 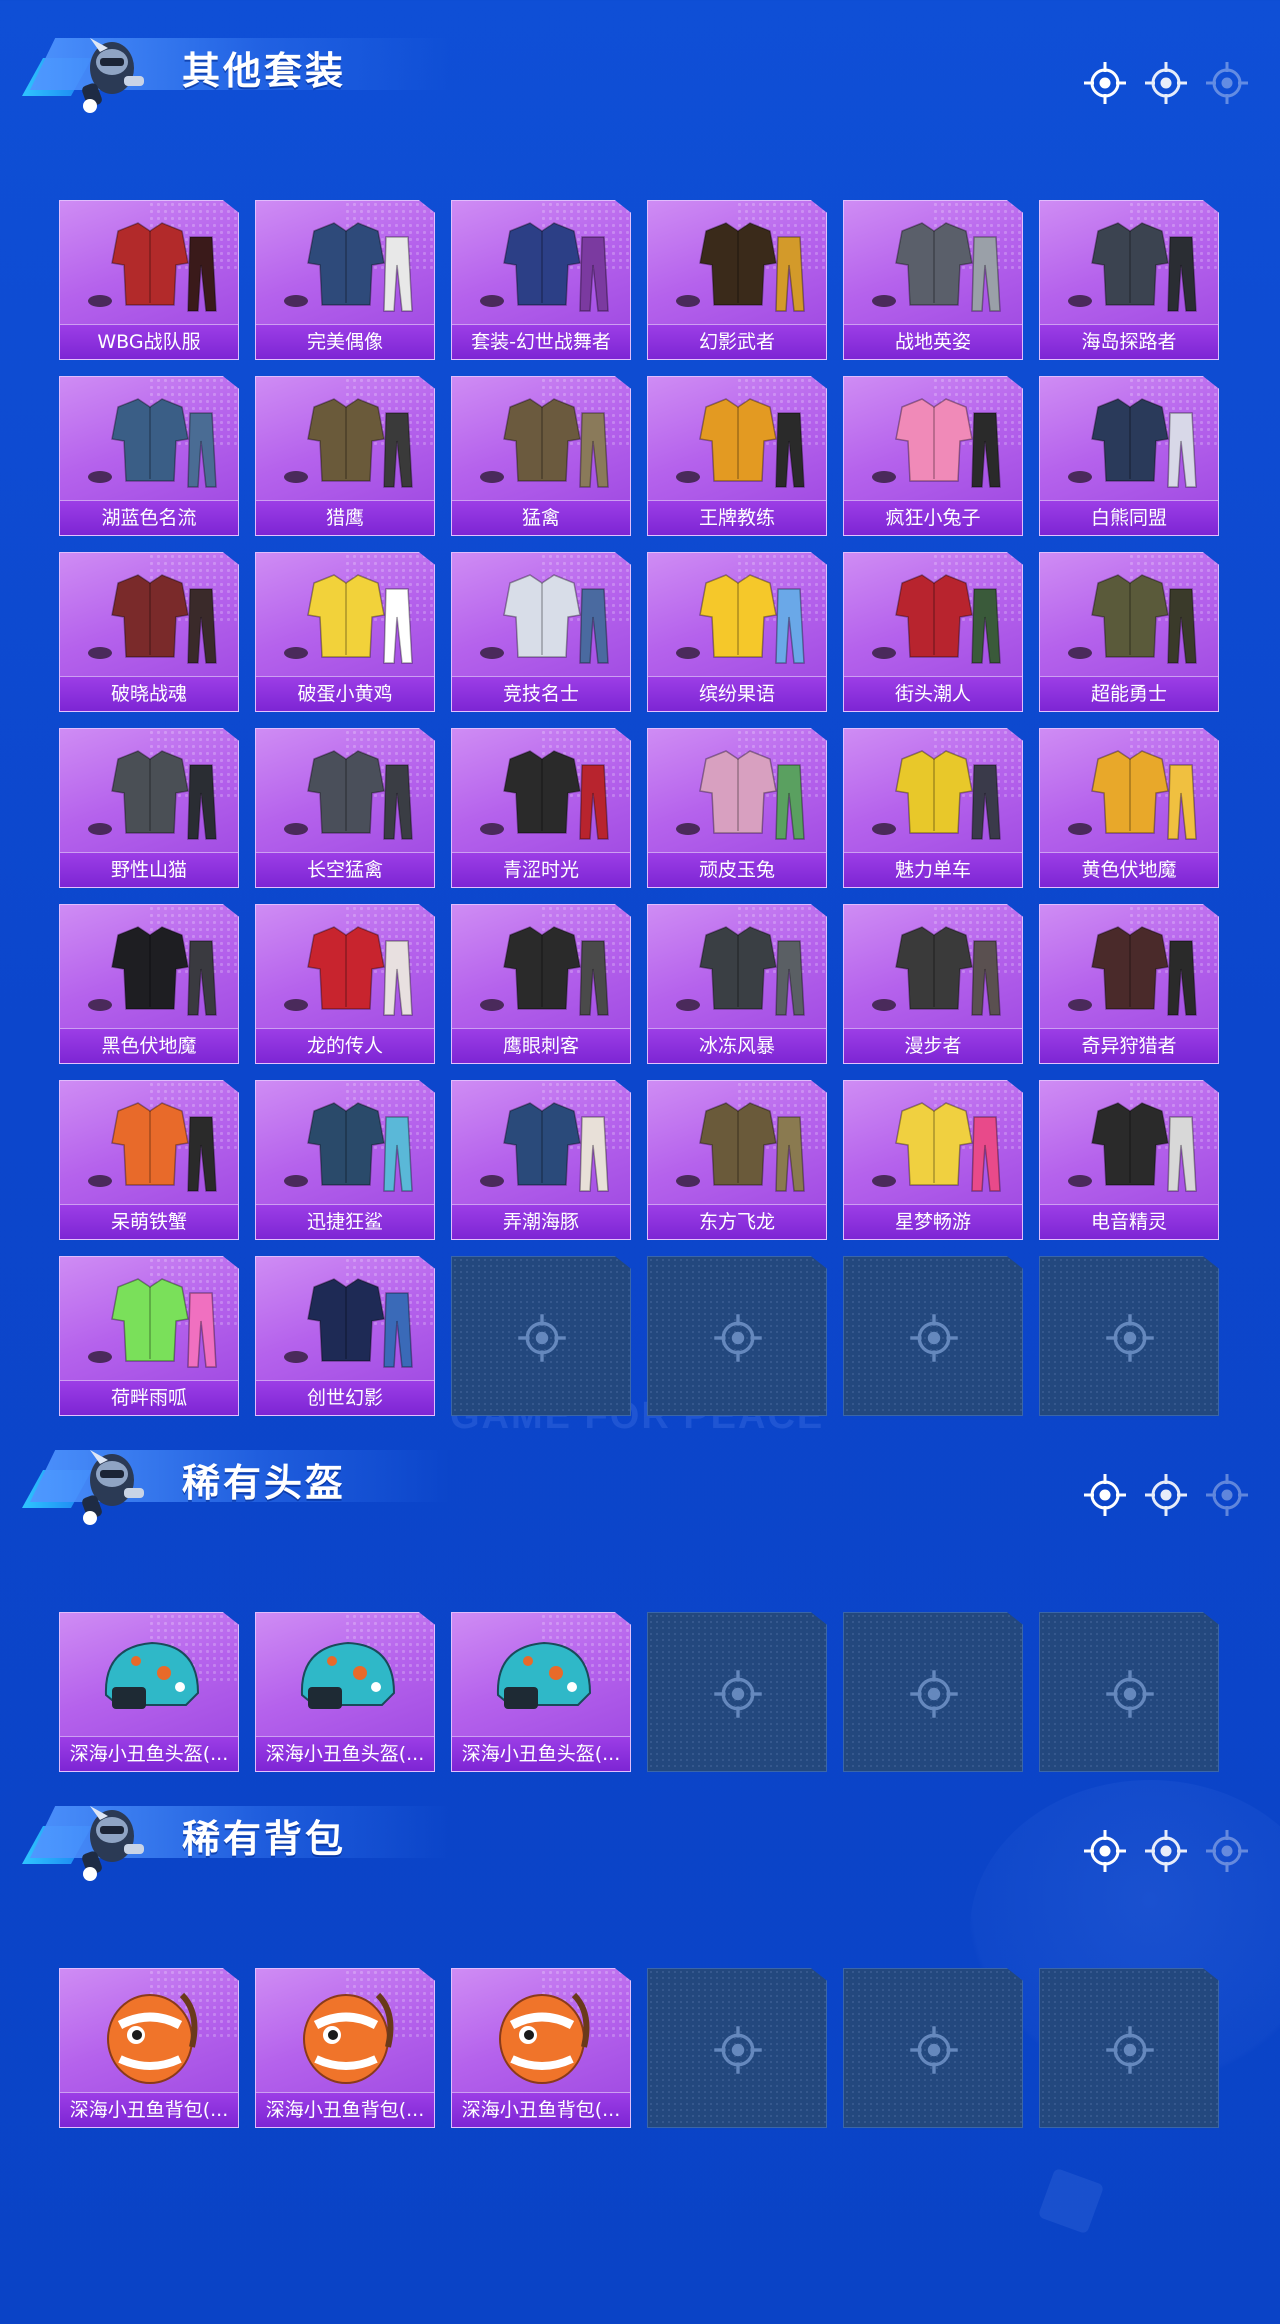 I want to click on item-card: 战地英姿, so click(x=933, y=280).